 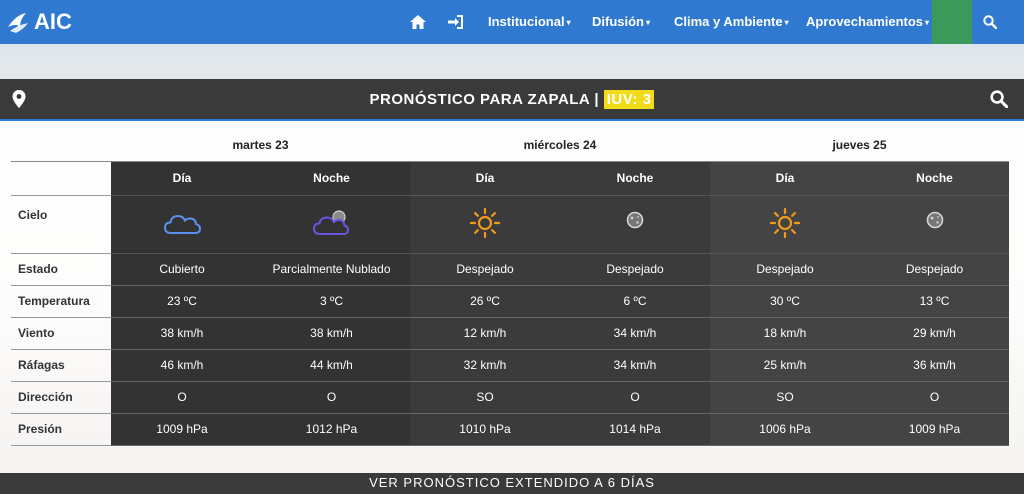 What do you see at coordinates (61, 333) in the screenshot?
I see `row-label-viento: Viento` at bounding box center [61, 333].